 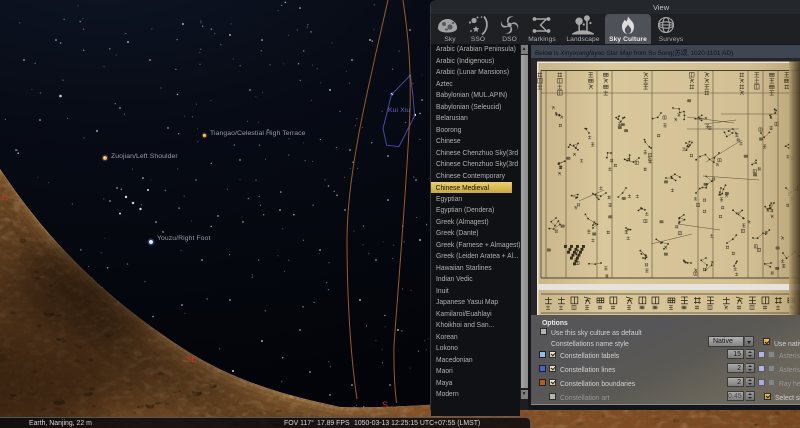 What do you see at coordinates (4, 197) in the screenshot?
I see `svg-text: E` at bounding box center [4, 197].